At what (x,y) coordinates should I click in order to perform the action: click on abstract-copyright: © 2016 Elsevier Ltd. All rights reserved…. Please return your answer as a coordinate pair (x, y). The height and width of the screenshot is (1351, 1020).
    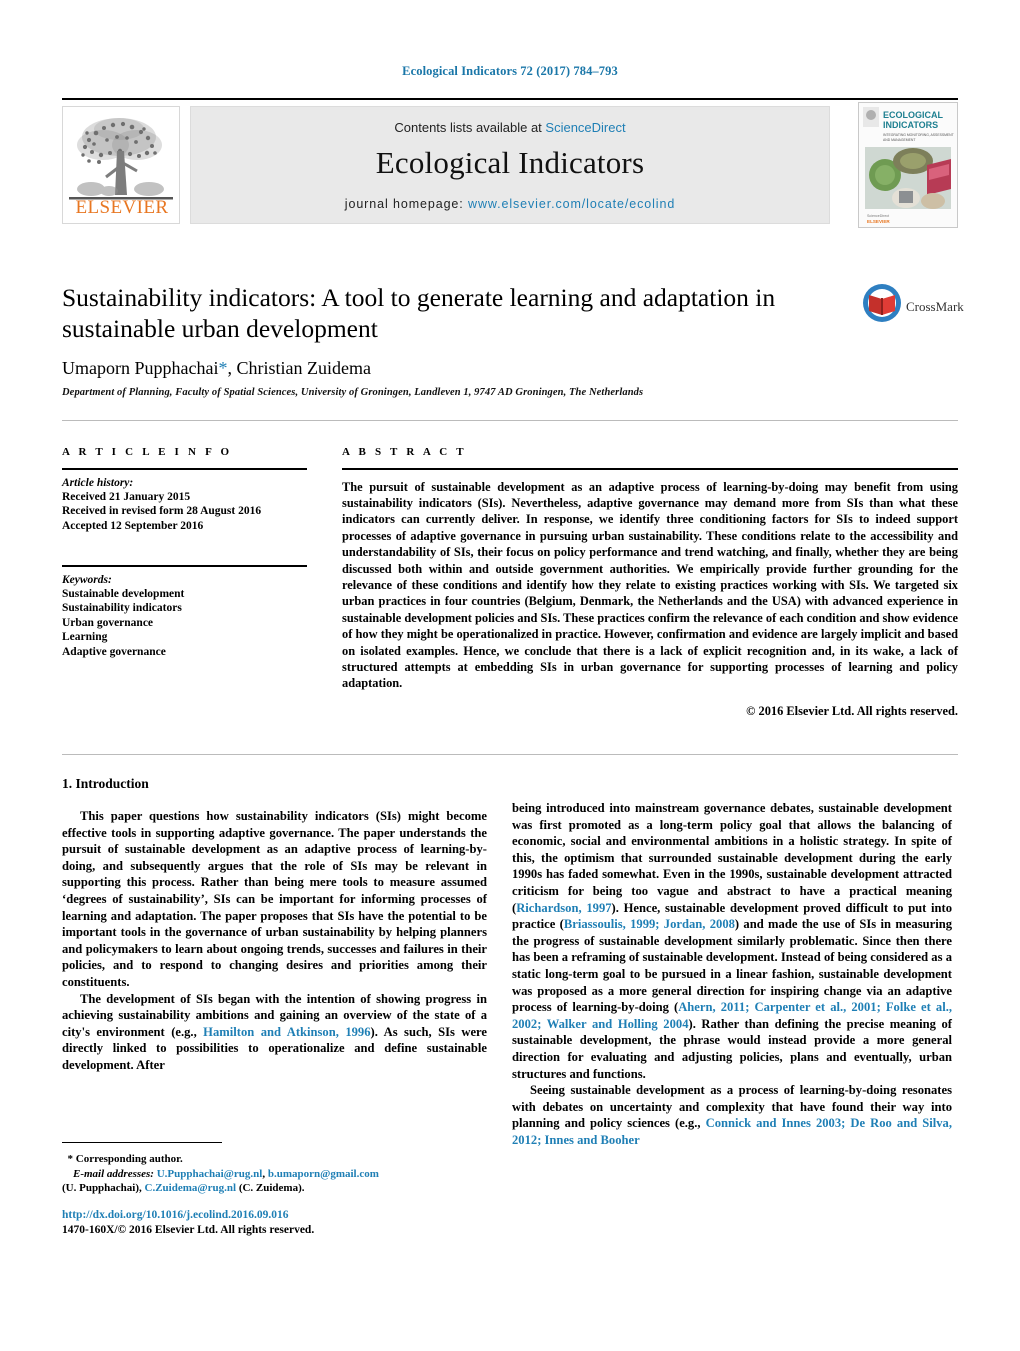
    Looking at the image, I should click on (852, 710).